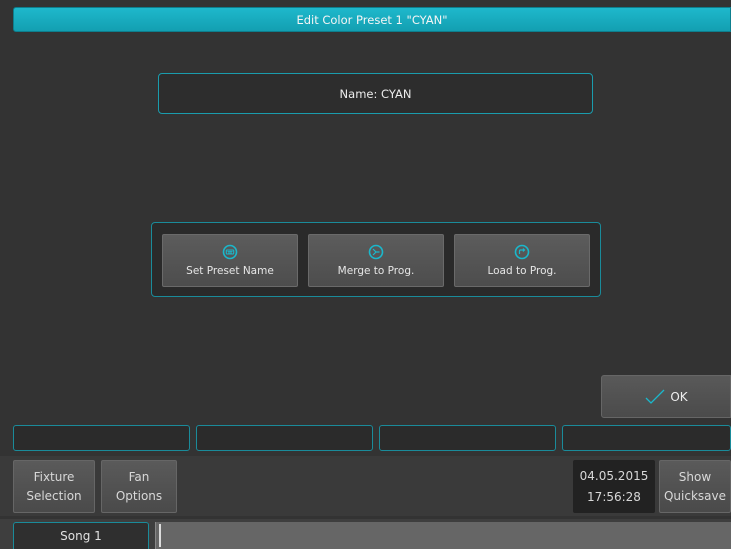 Image resolution: width=731 pixels, height=549 pixels. I want to click on preset-name-text: Name: CYAN, so click(375, 93).